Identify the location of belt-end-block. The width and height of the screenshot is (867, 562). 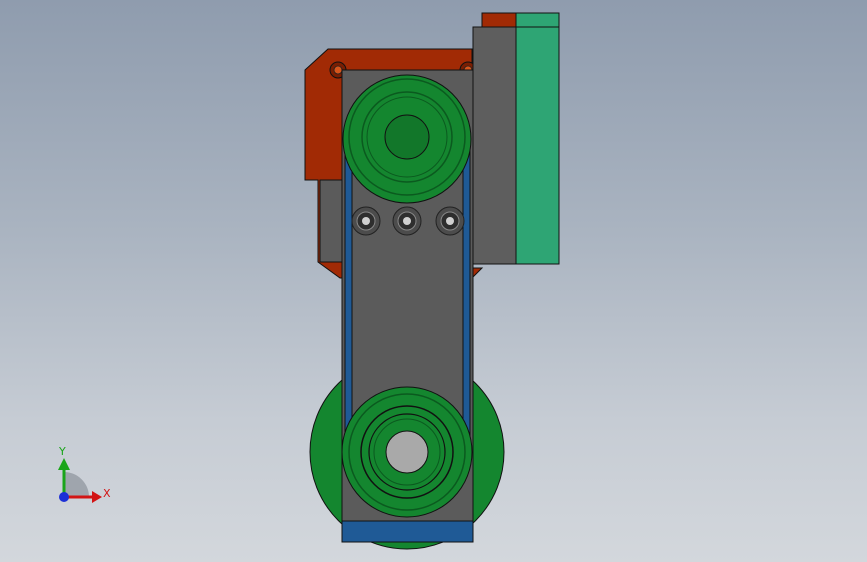
(407, 531).